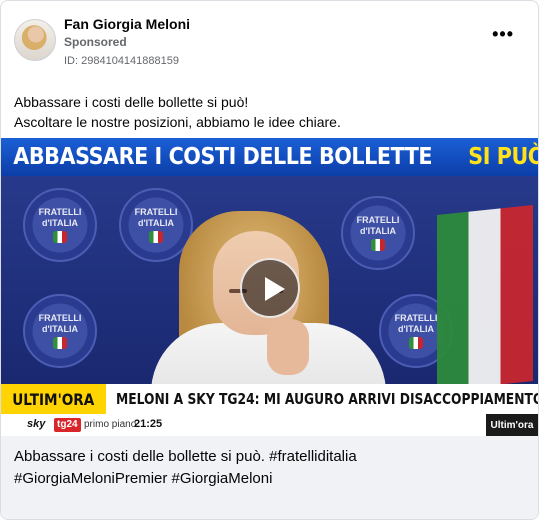  What do you see at coordinates (36, 424) in the screenshot?
I see `channel-logo-sky: sky` at bounding box center [36, 424].